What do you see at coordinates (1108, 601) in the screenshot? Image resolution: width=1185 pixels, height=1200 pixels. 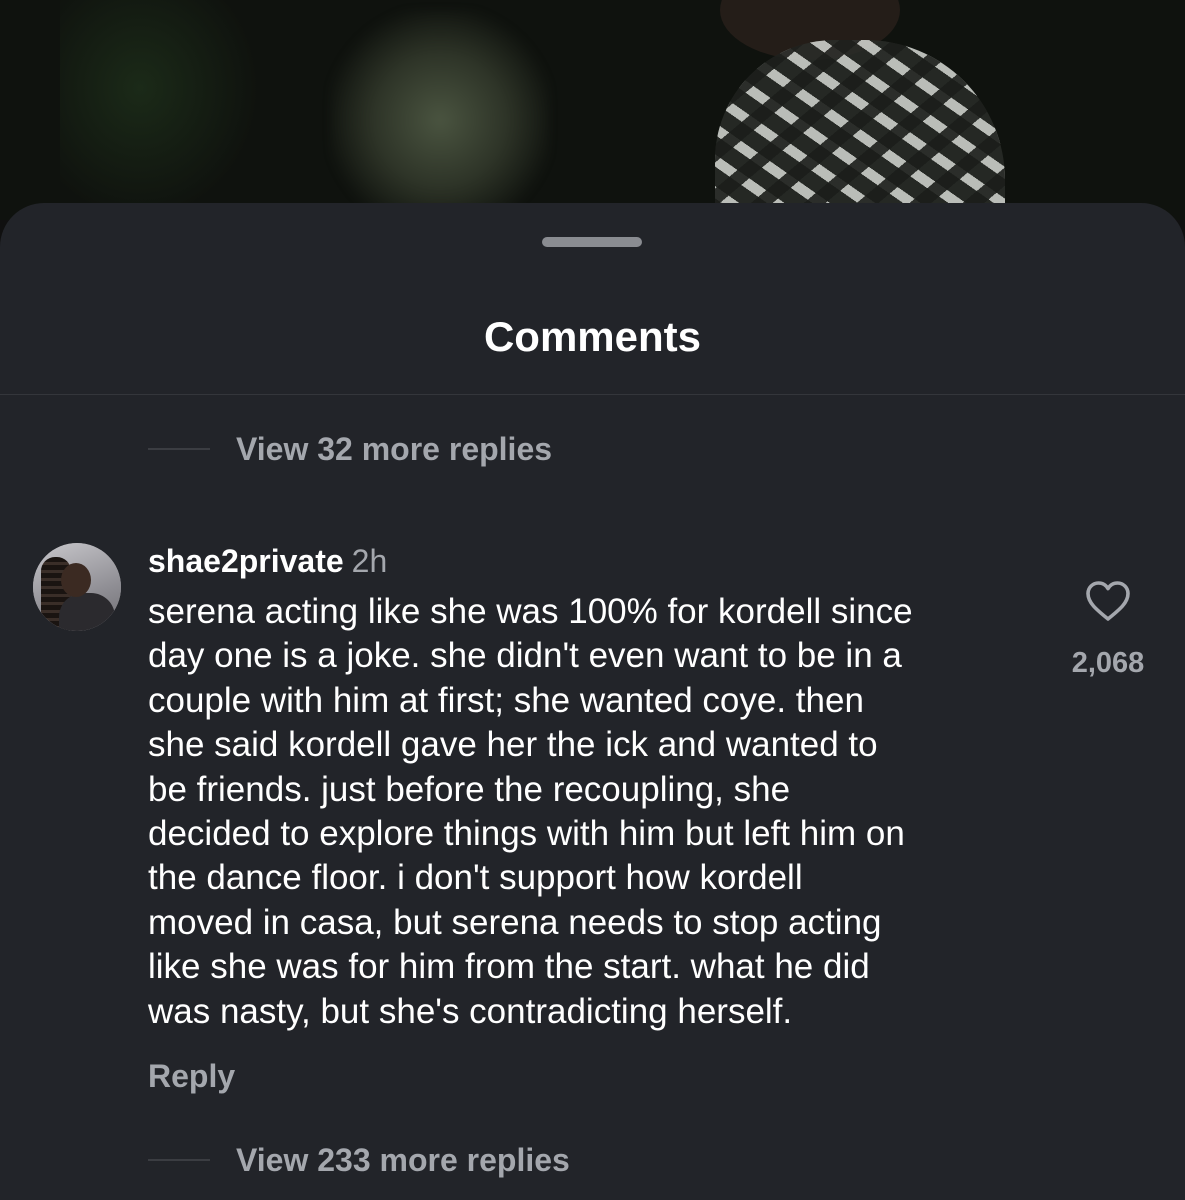 I see `heart-icon` at bounding box center [1108, 601].